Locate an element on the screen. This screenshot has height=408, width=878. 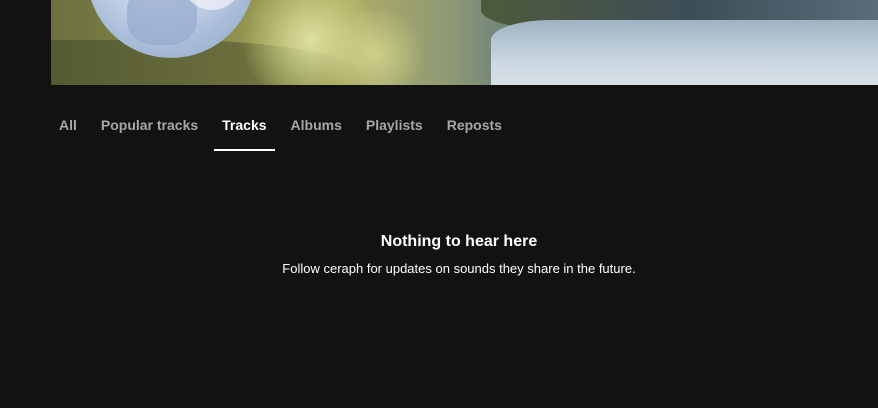
tab-reposts: Reposts is located at coordinates (474, 130).